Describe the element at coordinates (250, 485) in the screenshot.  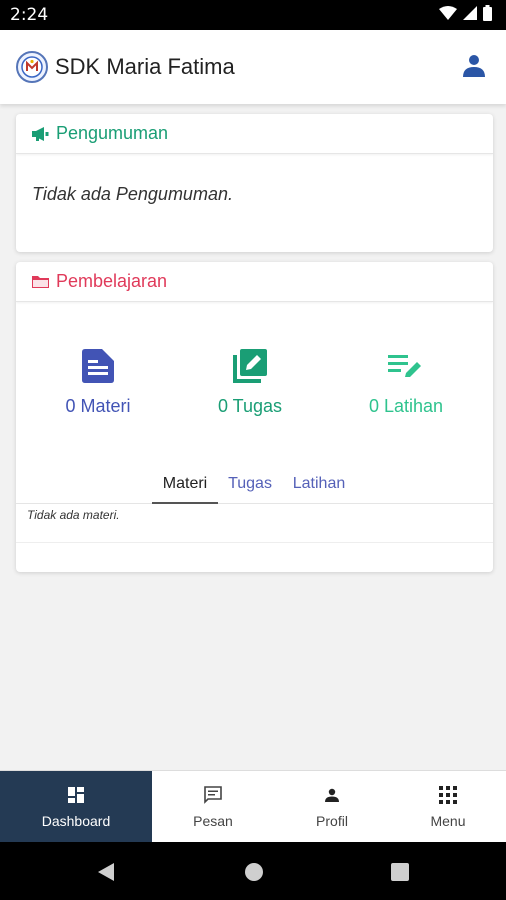
I see `tab-tugas: Tugas` at that location.